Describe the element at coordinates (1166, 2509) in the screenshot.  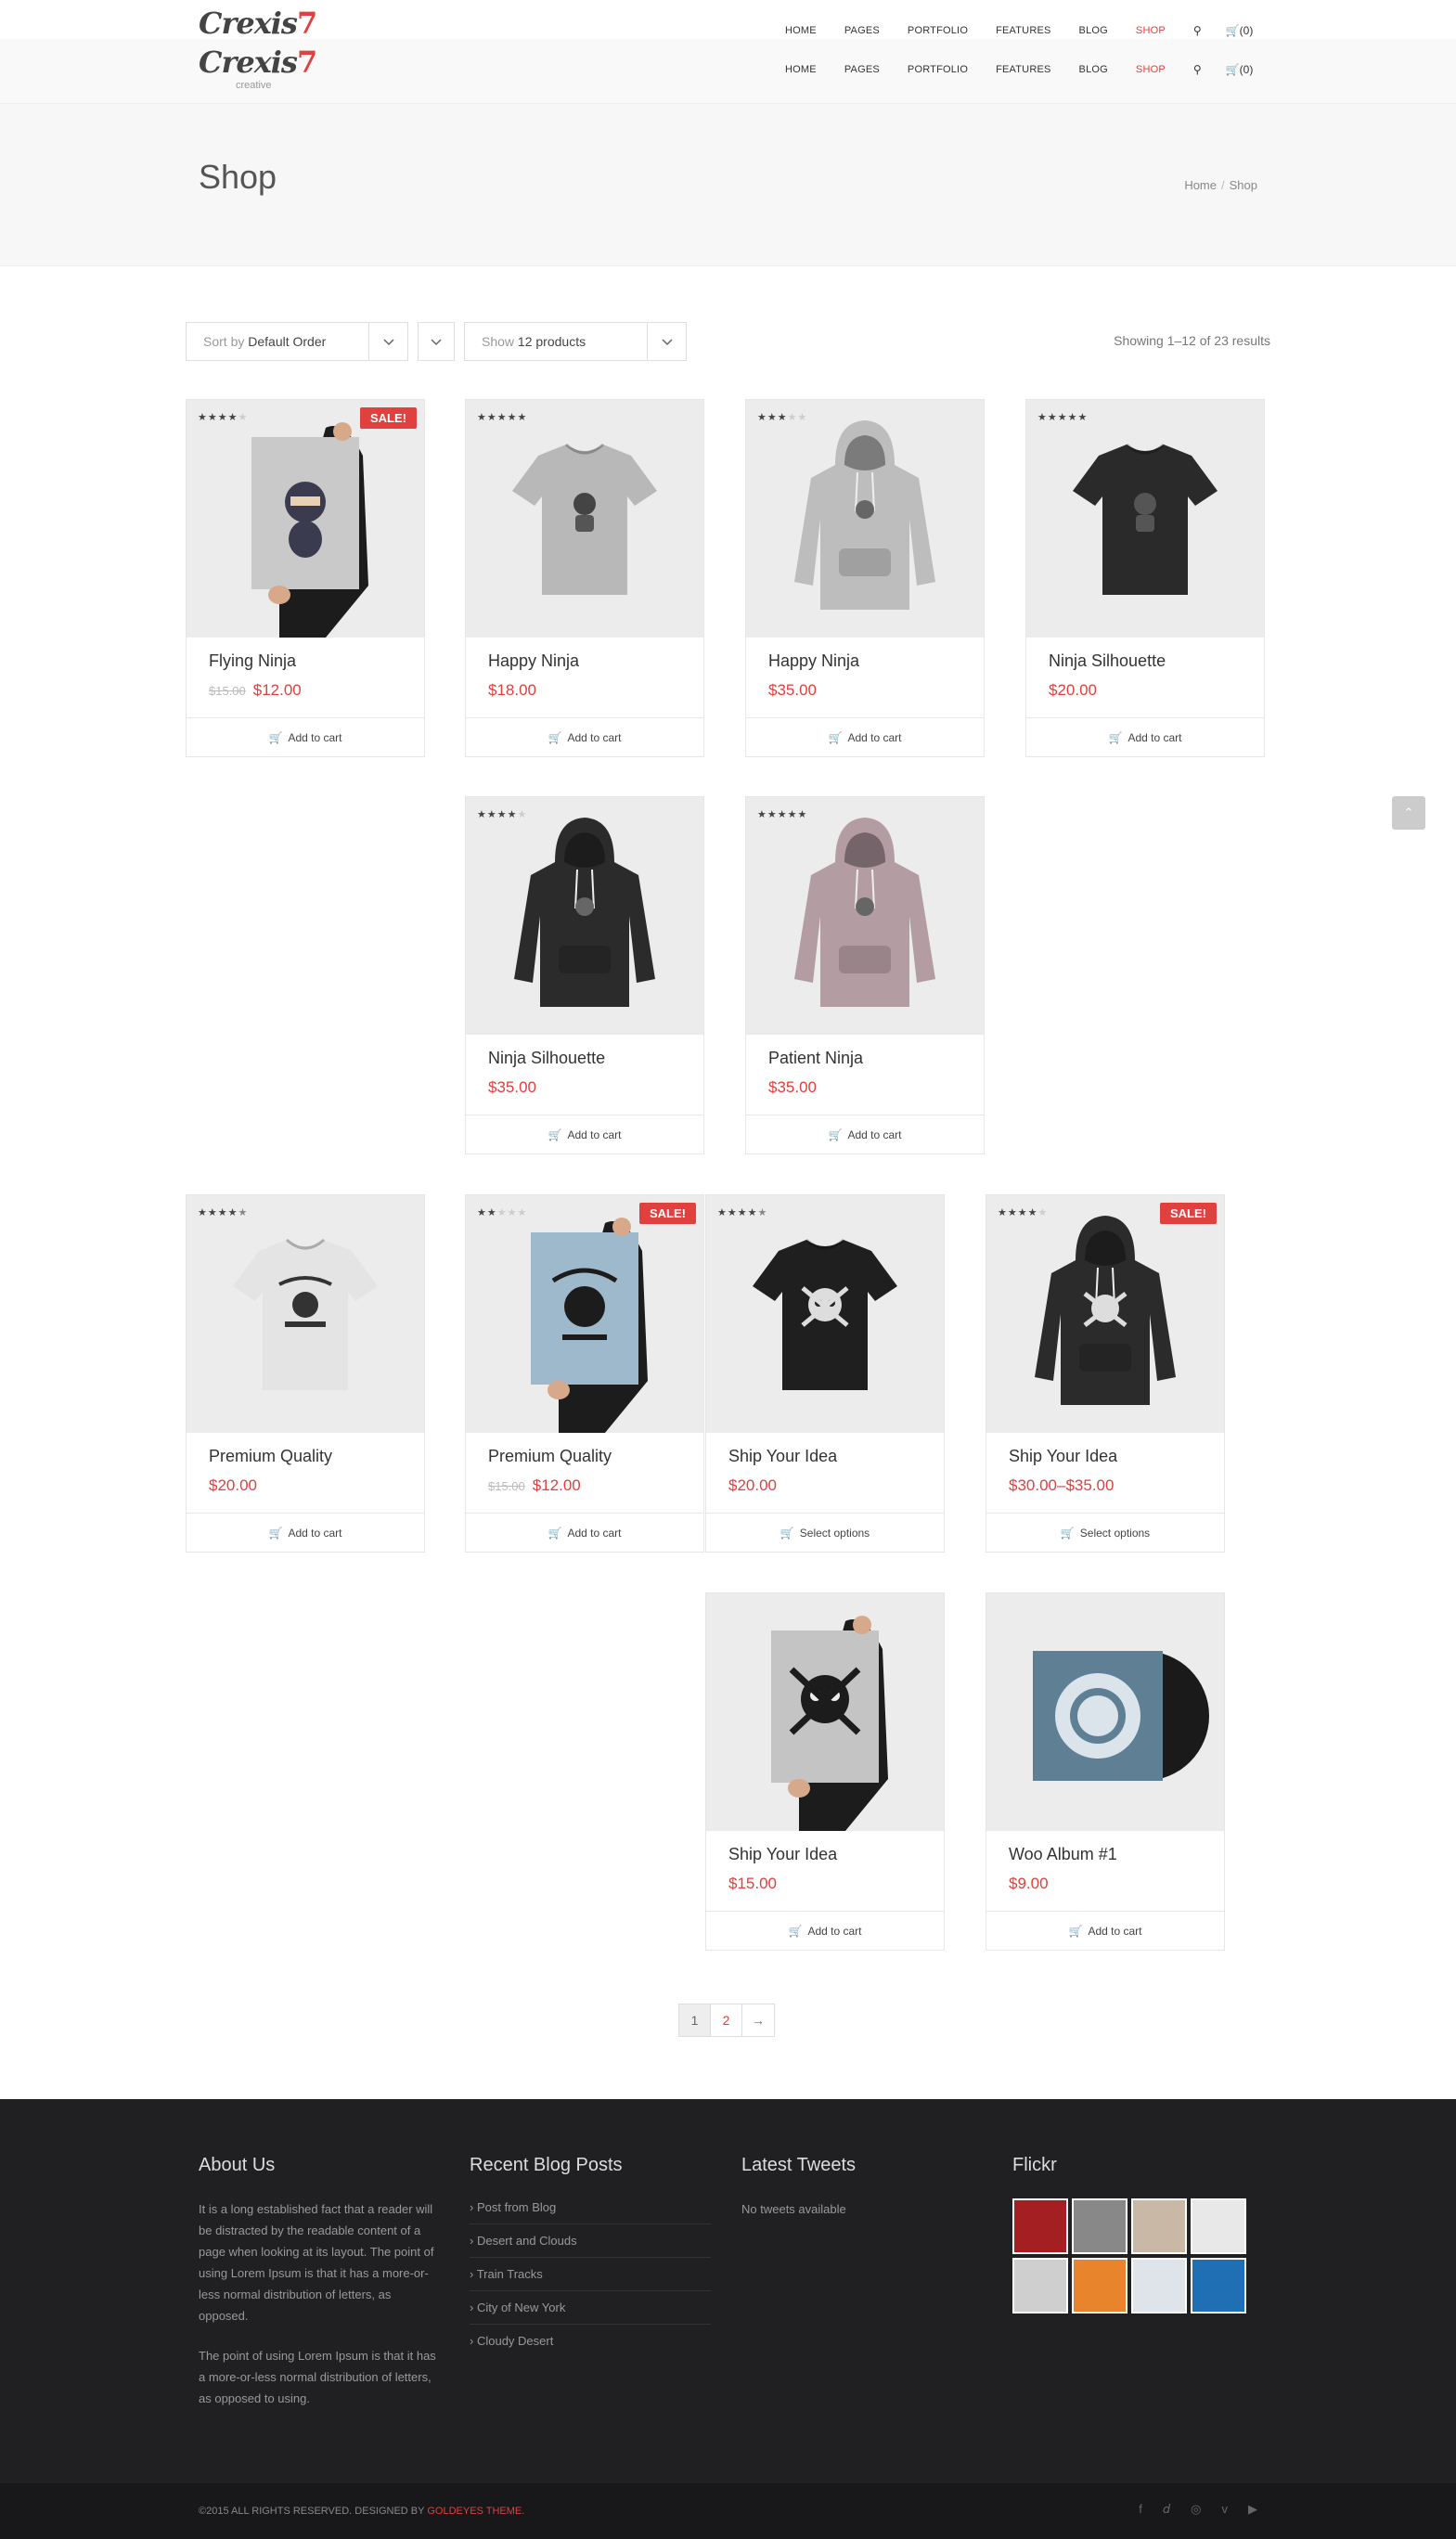
I see `twitter-icon: 𝘥` at that location.